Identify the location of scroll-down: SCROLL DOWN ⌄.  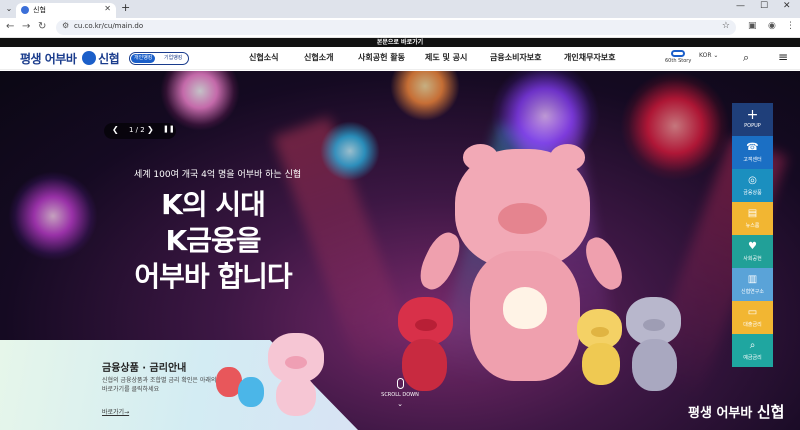
(400, 393).